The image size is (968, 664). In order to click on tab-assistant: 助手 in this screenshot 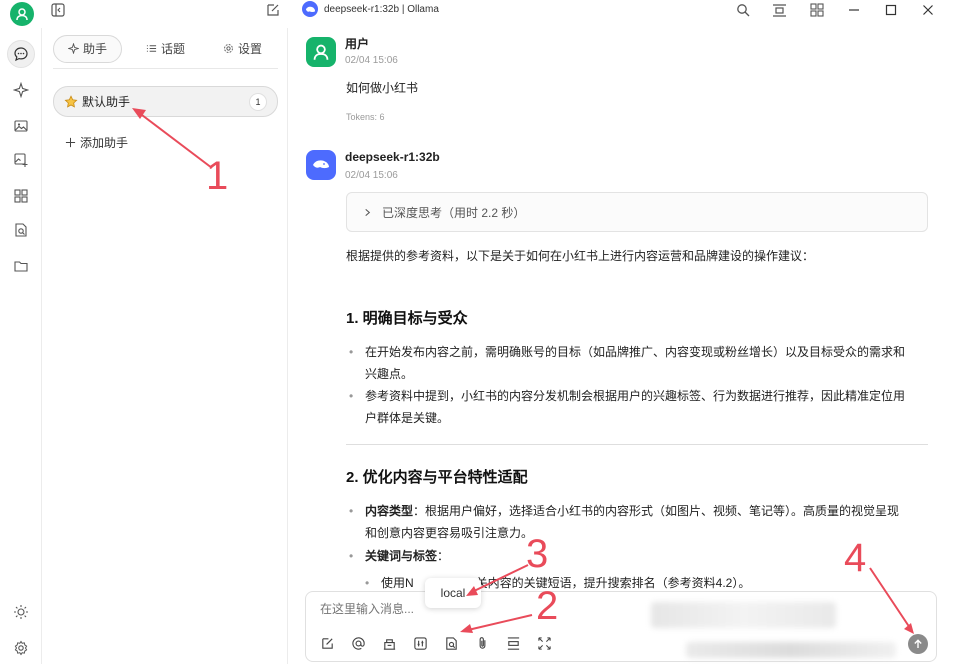, I will do `click(88, 48)`.